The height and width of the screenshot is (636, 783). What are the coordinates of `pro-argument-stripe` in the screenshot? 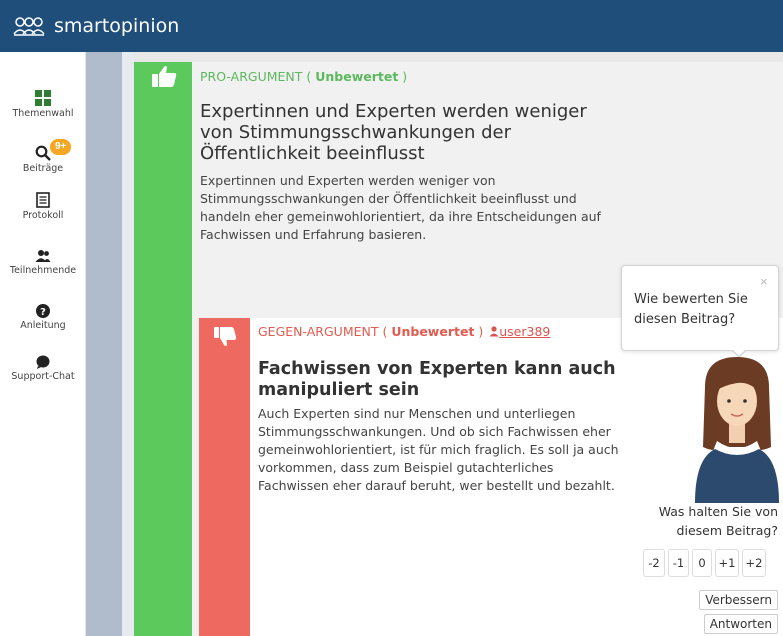 It's located at (163, 349).